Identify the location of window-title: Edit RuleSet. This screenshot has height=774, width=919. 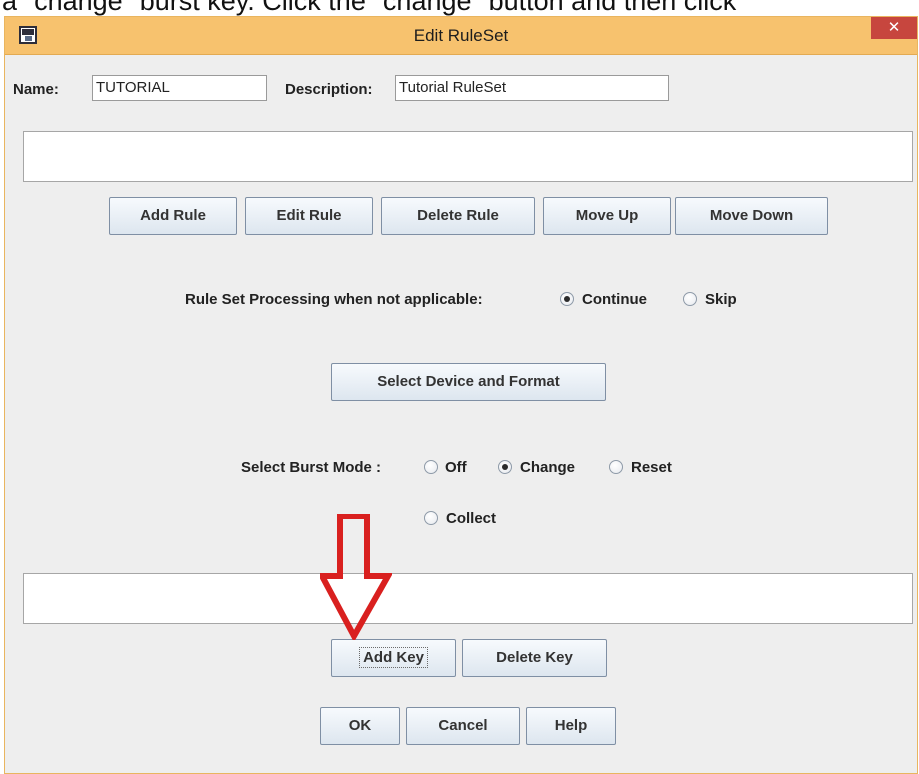
(461, 35).